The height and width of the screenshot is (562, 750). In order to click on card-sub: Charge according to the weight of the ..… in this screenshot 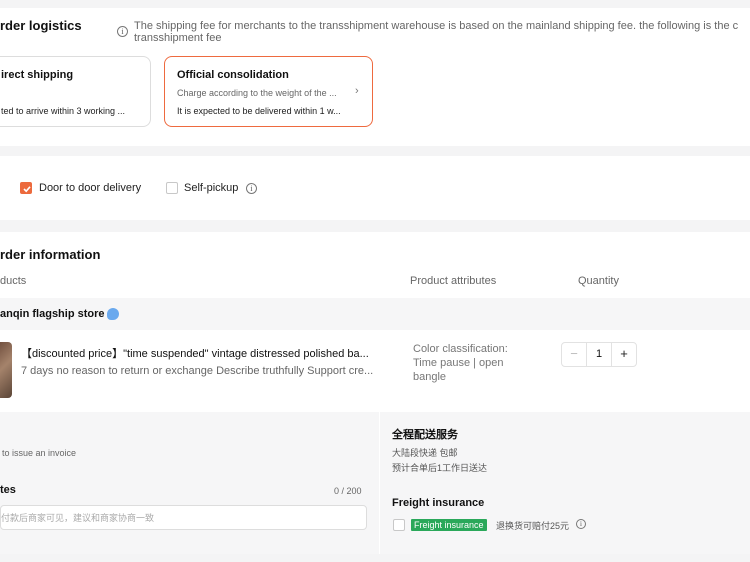, I will do `click(257, 93)`.